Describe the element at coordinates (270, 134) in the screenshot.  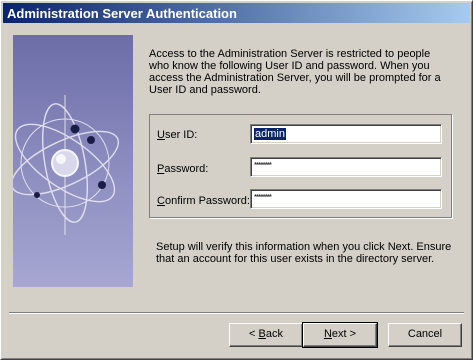
I see `user-id-value: admin` at that location.